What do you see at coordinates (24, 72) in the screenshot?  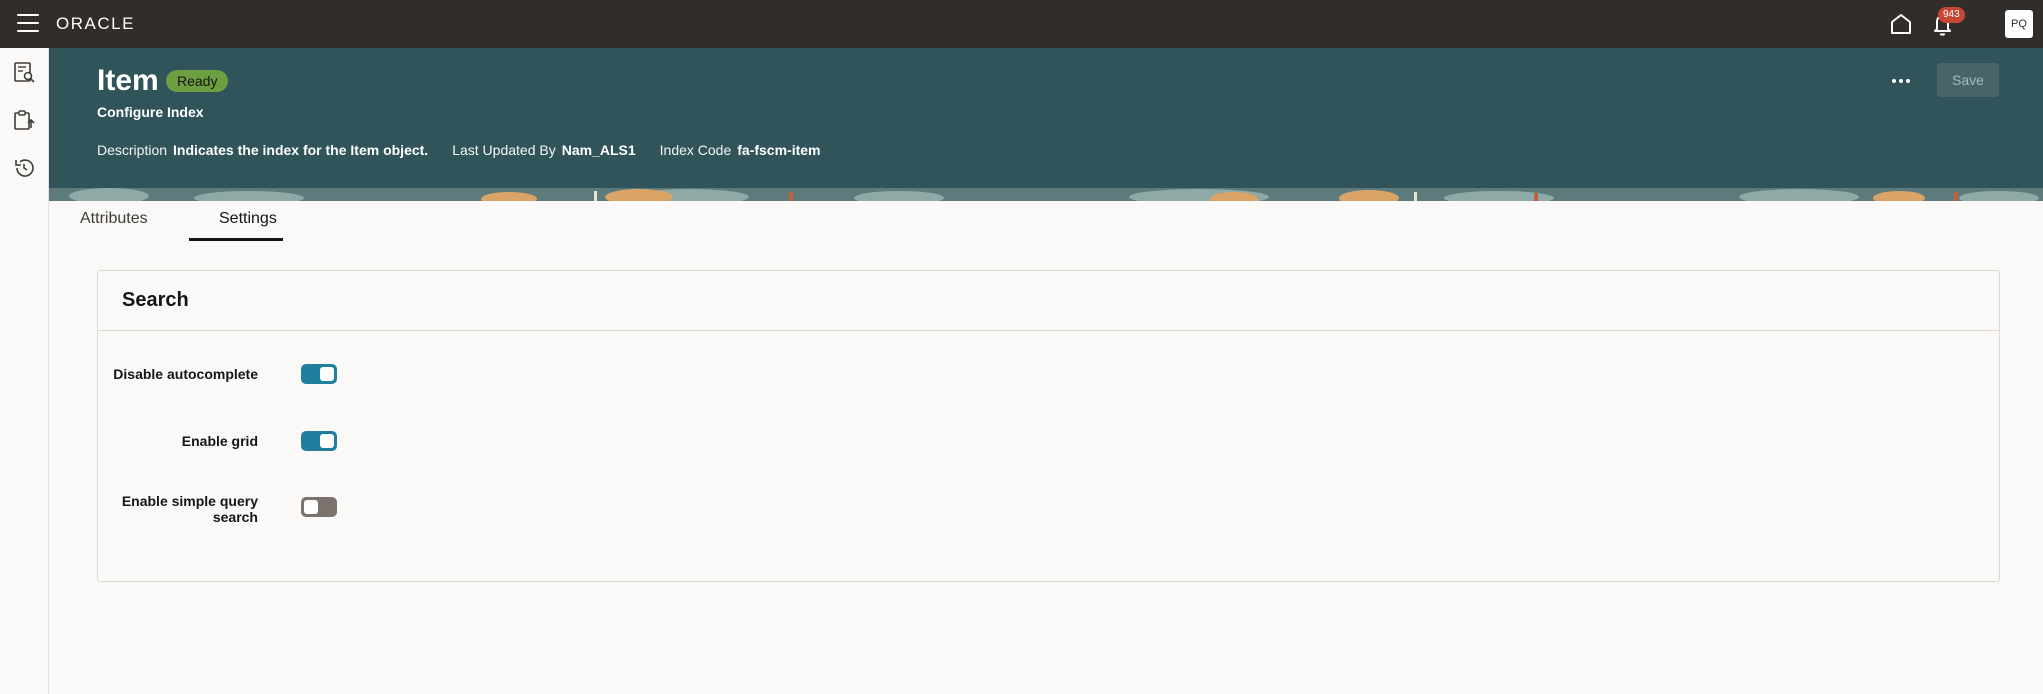 I see `search-list-icon` at bounding box center [24, 72].